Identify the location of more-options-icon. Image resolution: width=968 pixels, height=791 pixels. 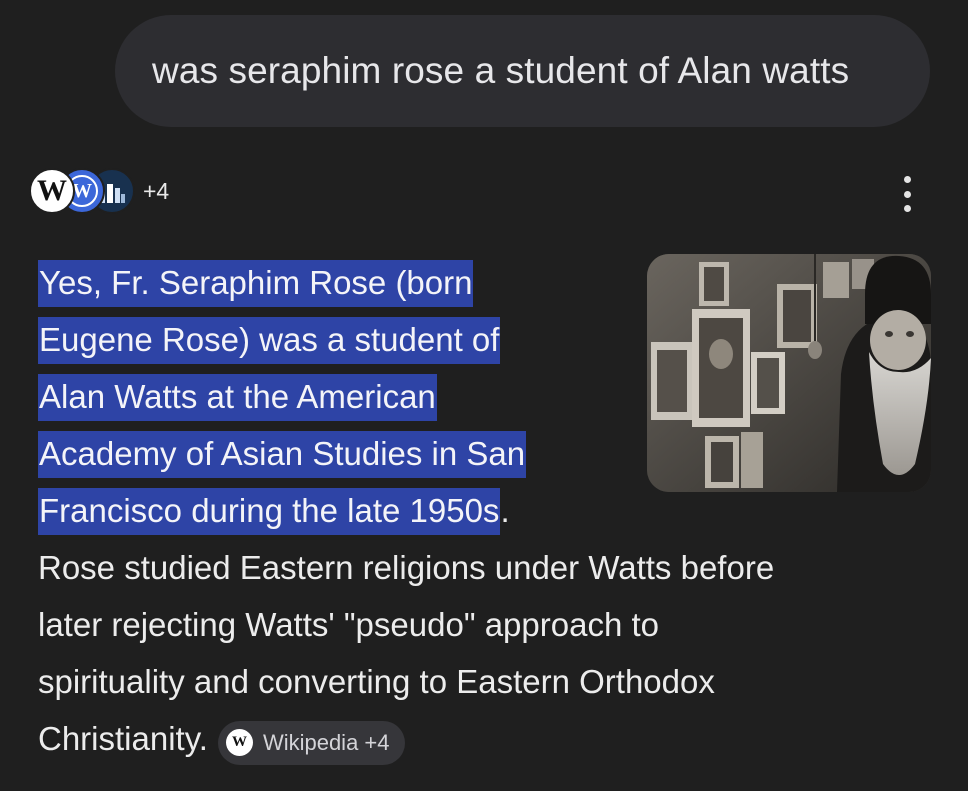
(907, 194).